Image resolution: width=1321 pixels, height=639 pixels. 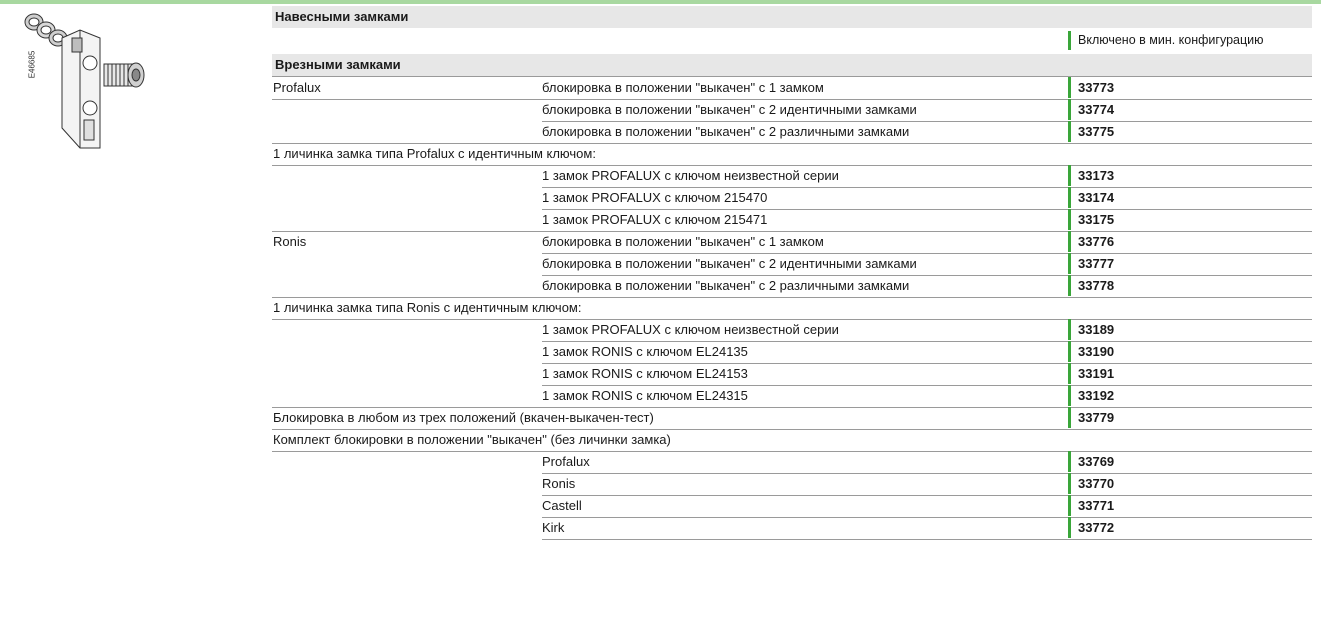 I want to click on row-description: Ronis, so click(x=559, y=483).